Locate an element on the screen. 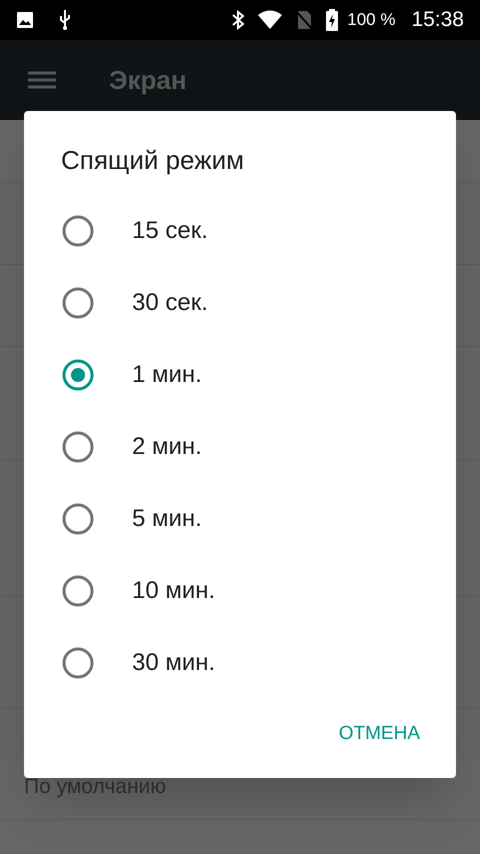 The image size is (480, 854). option-label: 5 мин. is located at coordinates (167, 519).